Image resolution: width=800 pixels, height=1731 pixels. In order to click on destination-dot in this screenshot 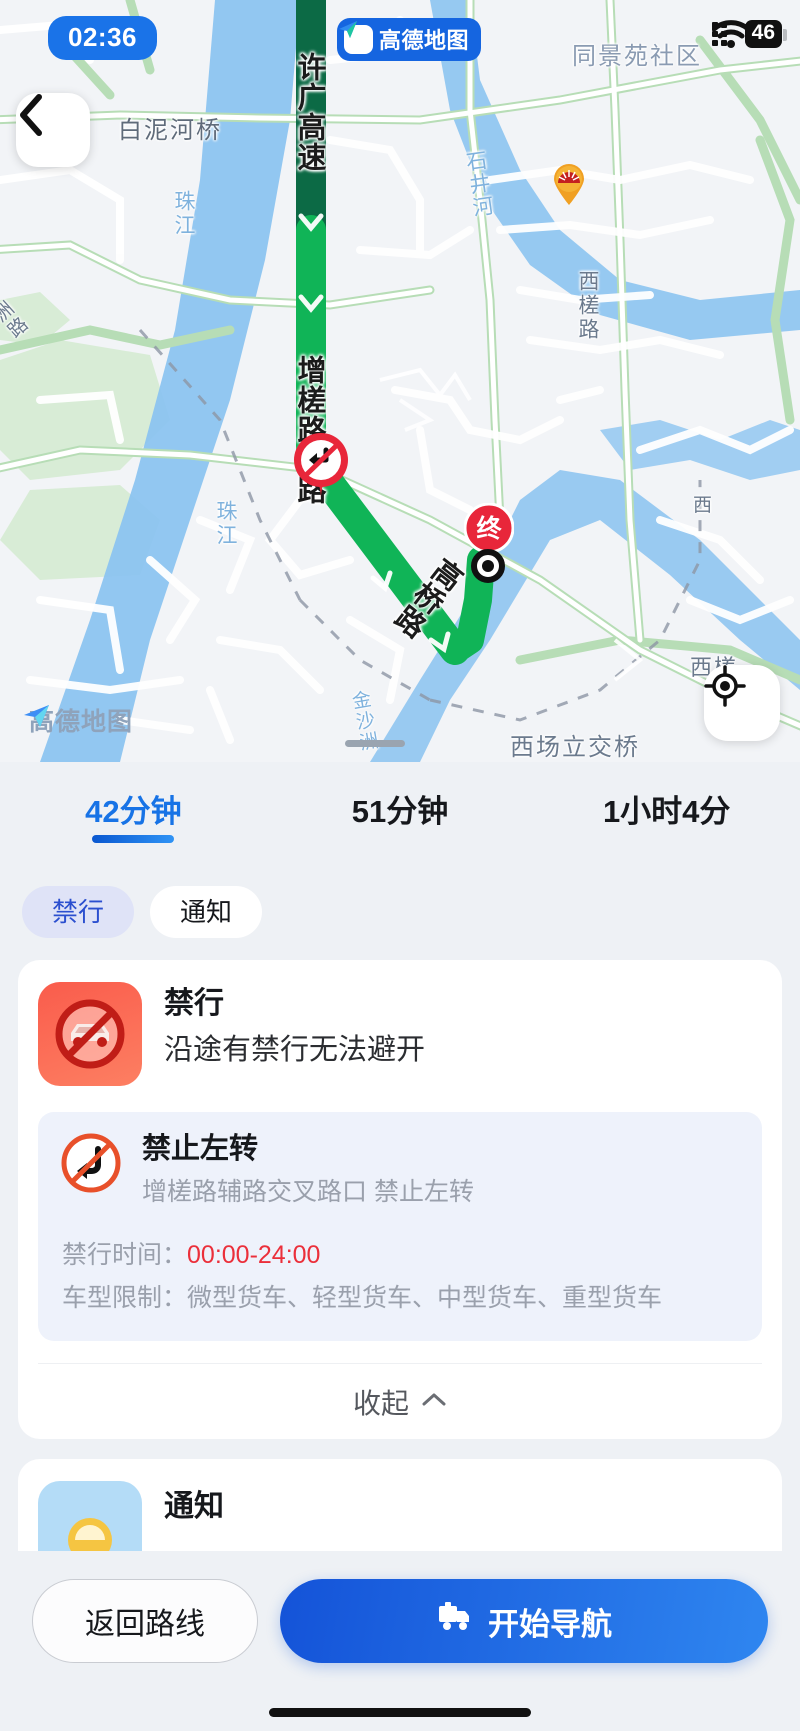, I will do `click(488, 566)`.